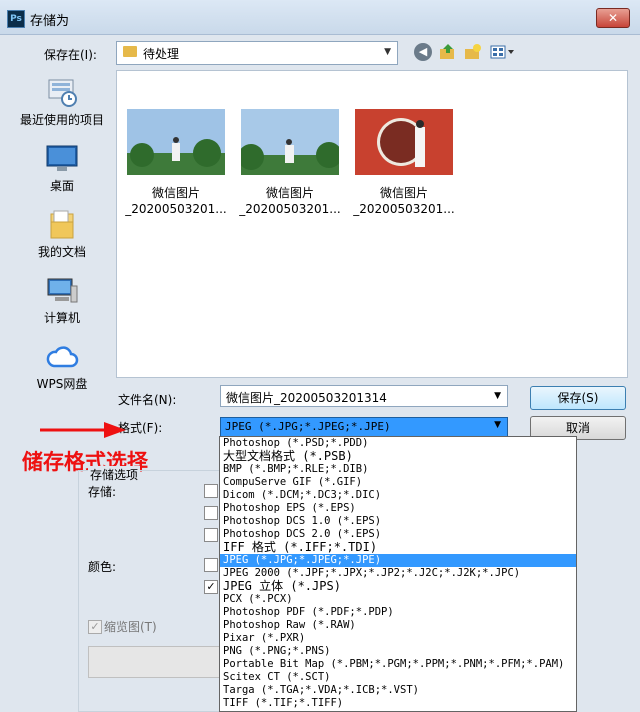 Image resolution: width=640 pixels, height=712 pixels. Describe the element at coordinates (448, 52) in the screenshot. I see `up-folder-icon` at that location.